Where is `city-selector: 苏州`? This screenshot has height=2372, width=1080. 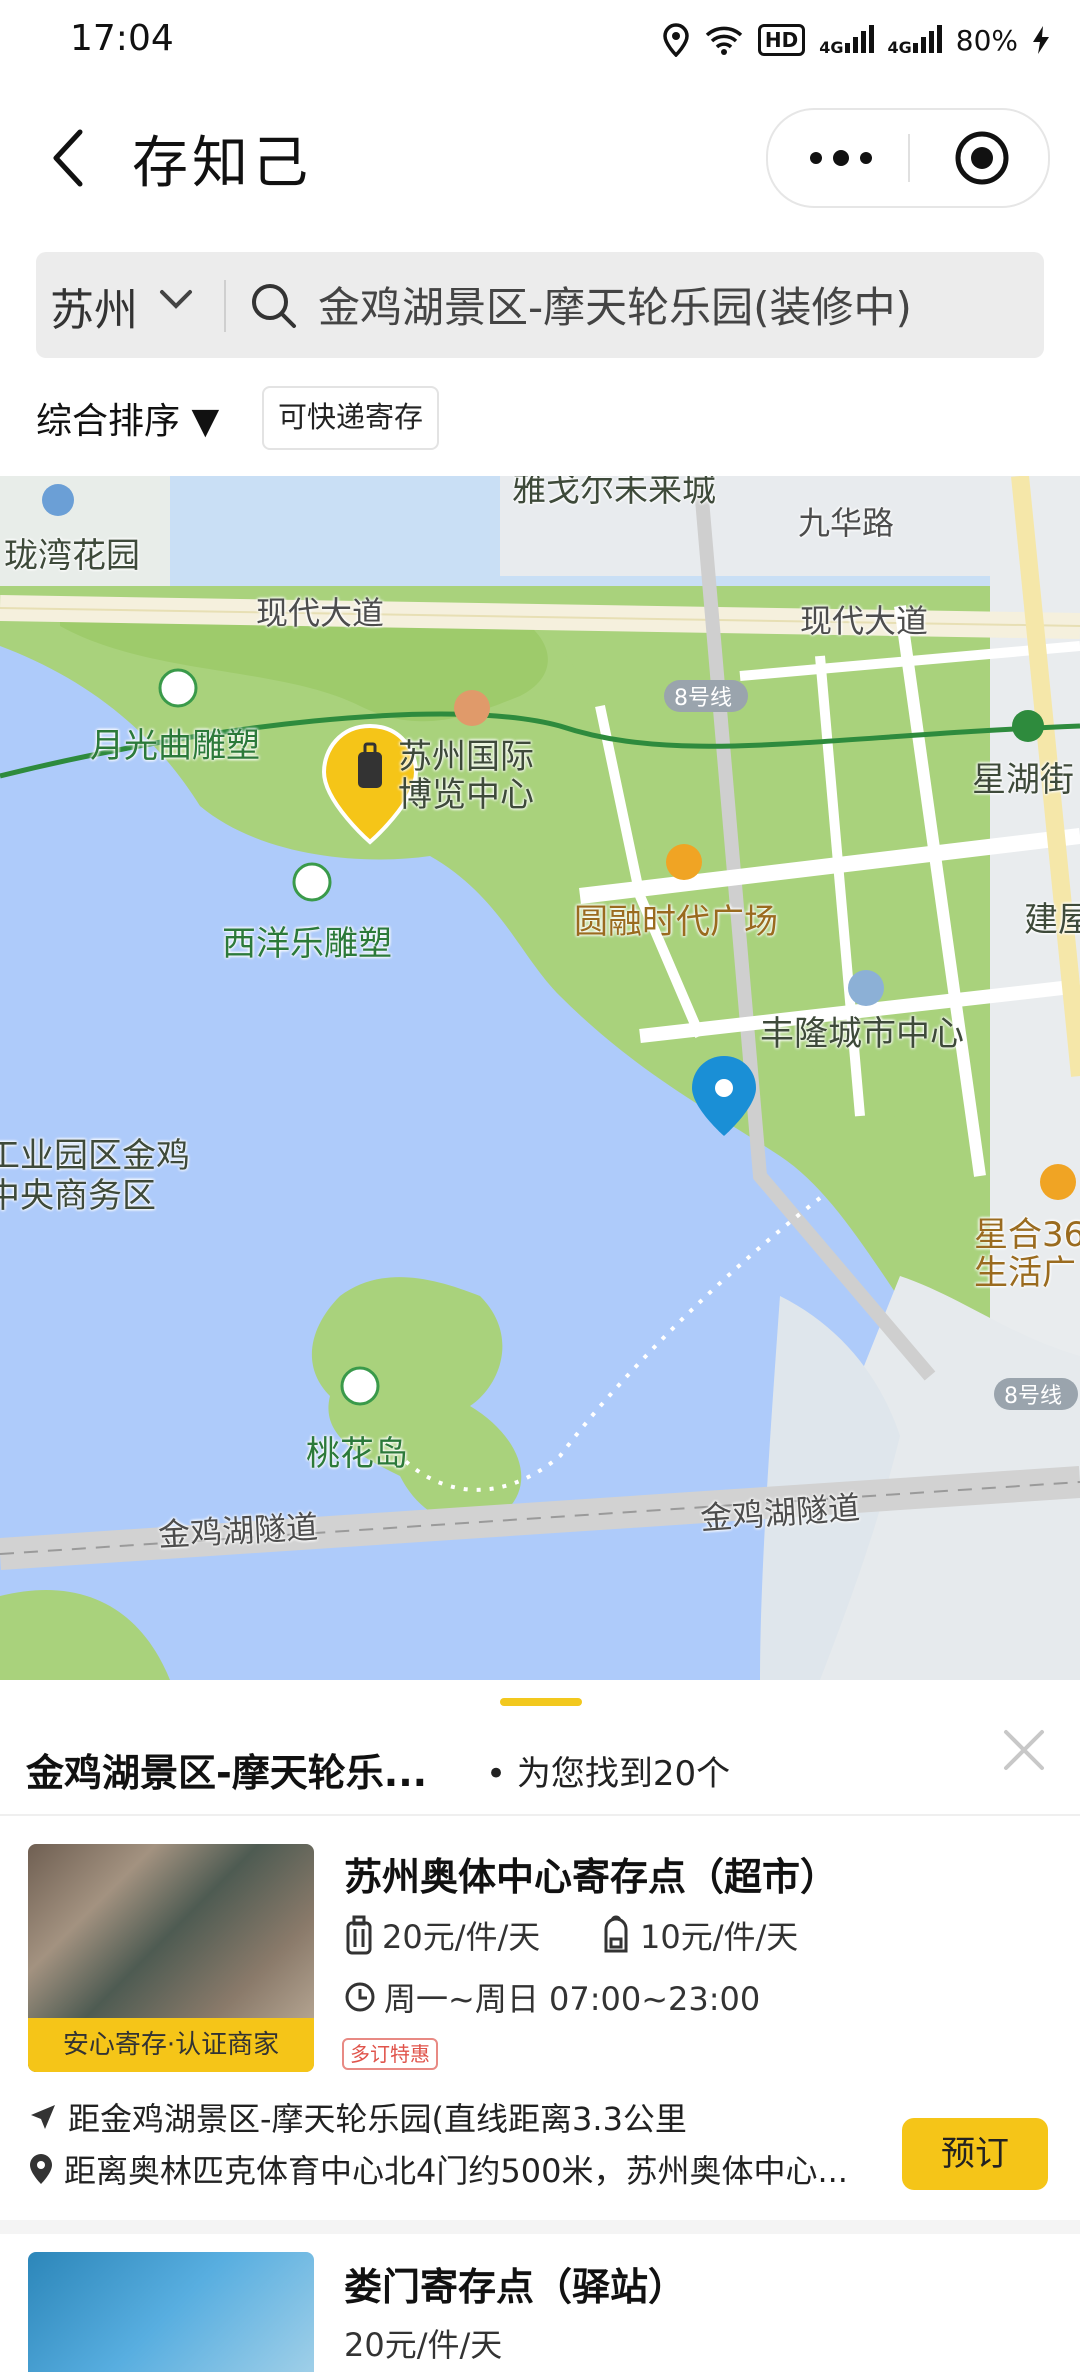 city-selector: 苏州 is located at coordinates (94, 306).